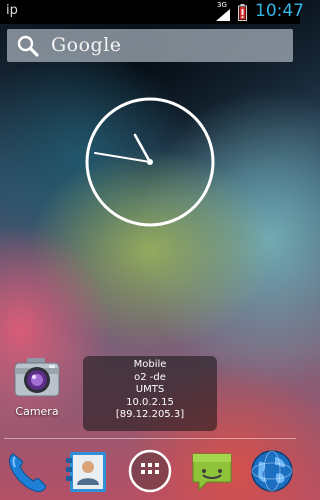 This screenshot has height=500, width=320. Describe the element at coordinates (152, 12) in the screenshot. I see `status-bar: ip 3G 10:47` at that location.